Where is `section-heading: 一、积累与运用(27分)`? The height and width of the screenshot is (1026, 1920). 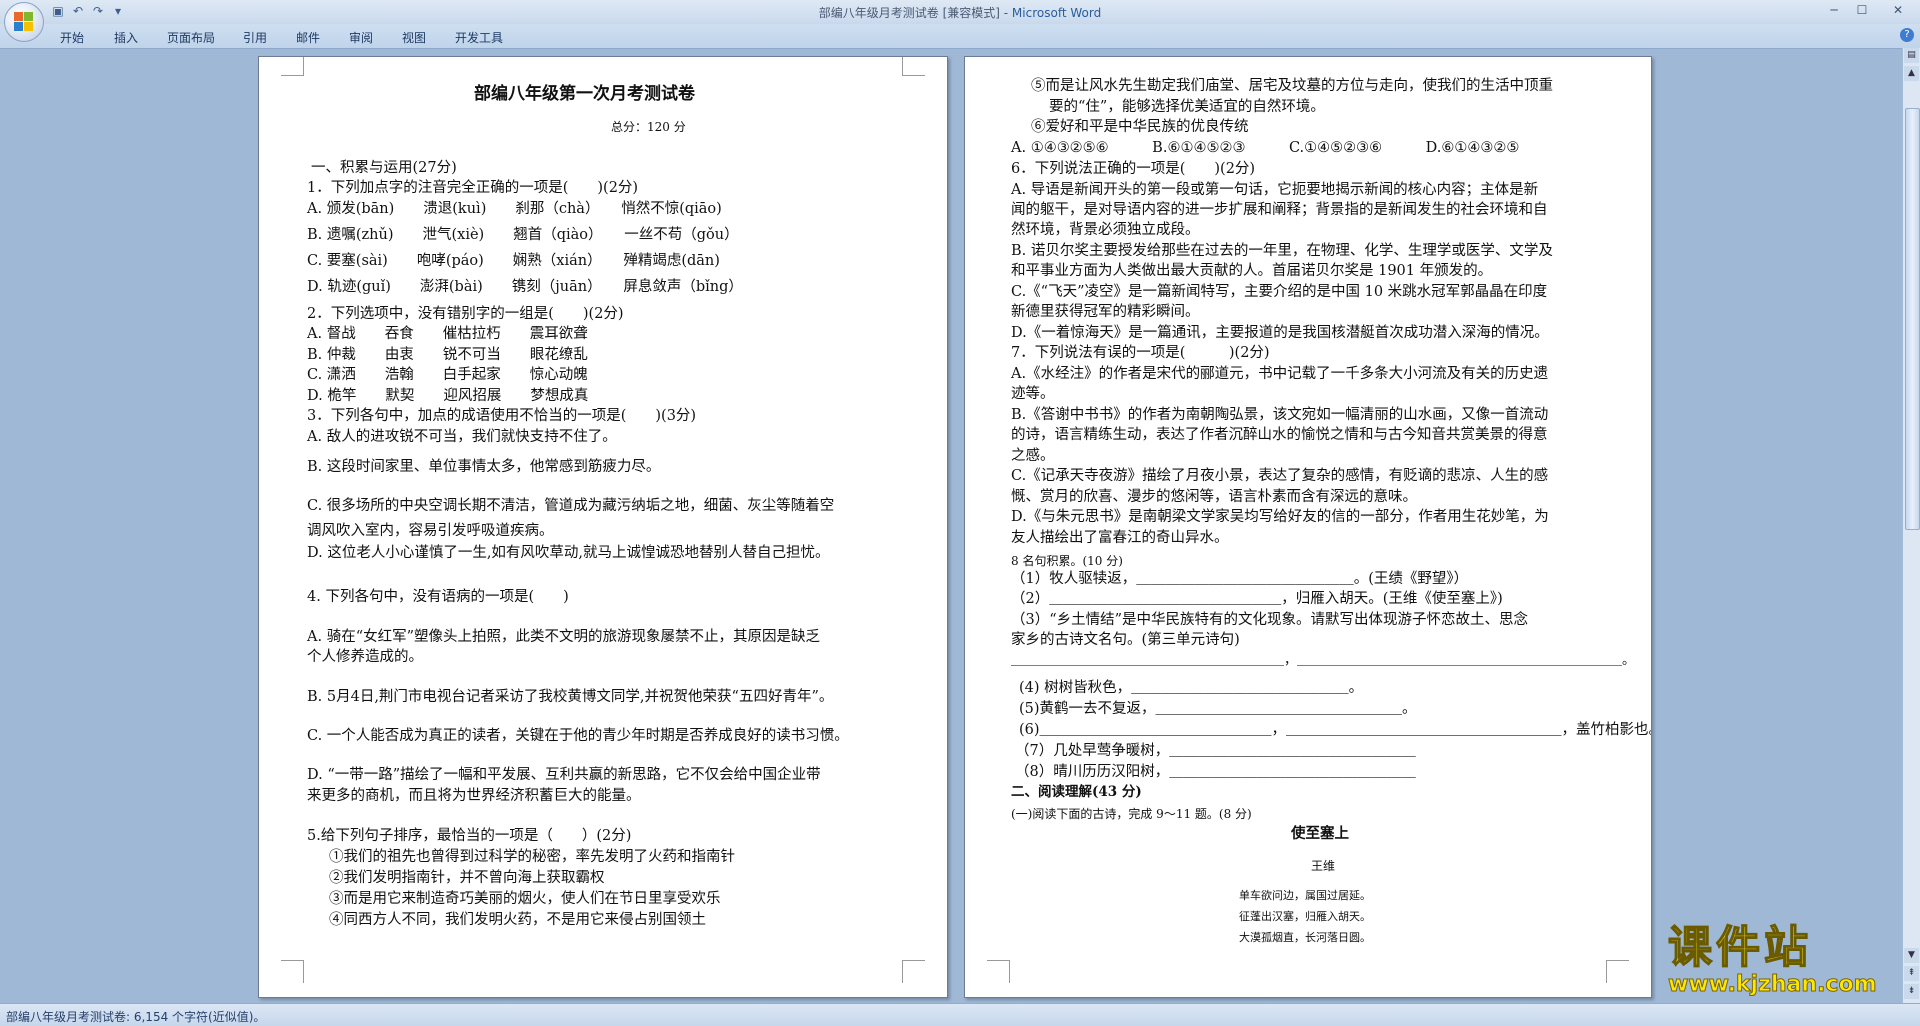 section-heading: 一、积累与运用(27分) is located at coordinates (384, 168).